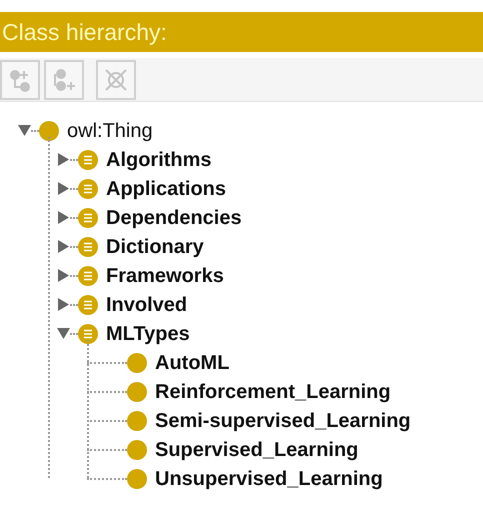 The height and width of the screenshot is (527, 483). Describe the element at coordinates (192, 363) in the screenshot. I see `class-label: AutoML` at that location.